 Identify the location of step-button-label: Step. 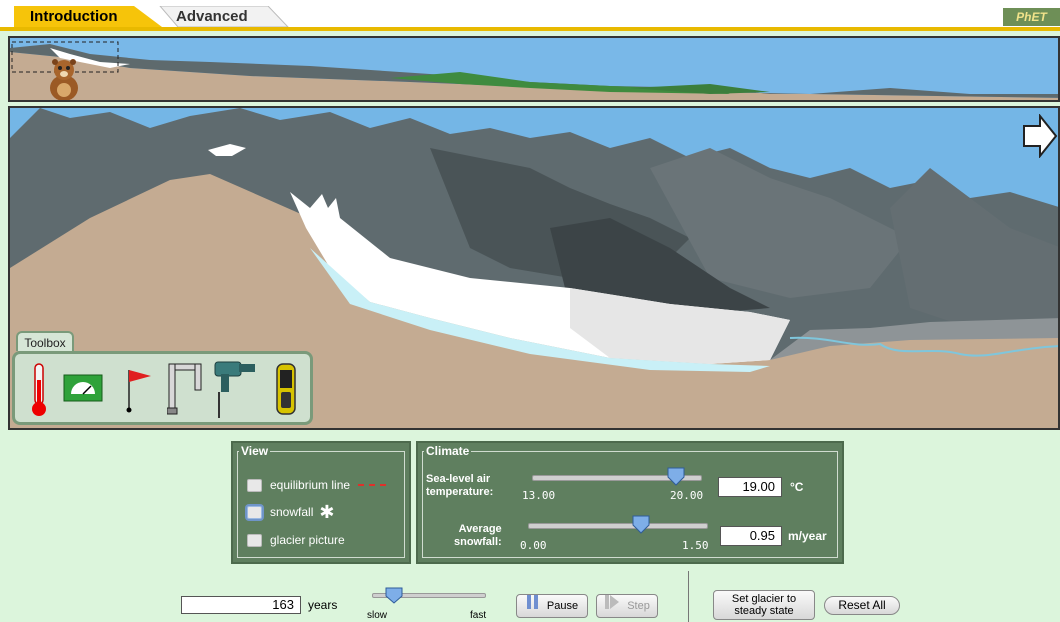
(638, 606).